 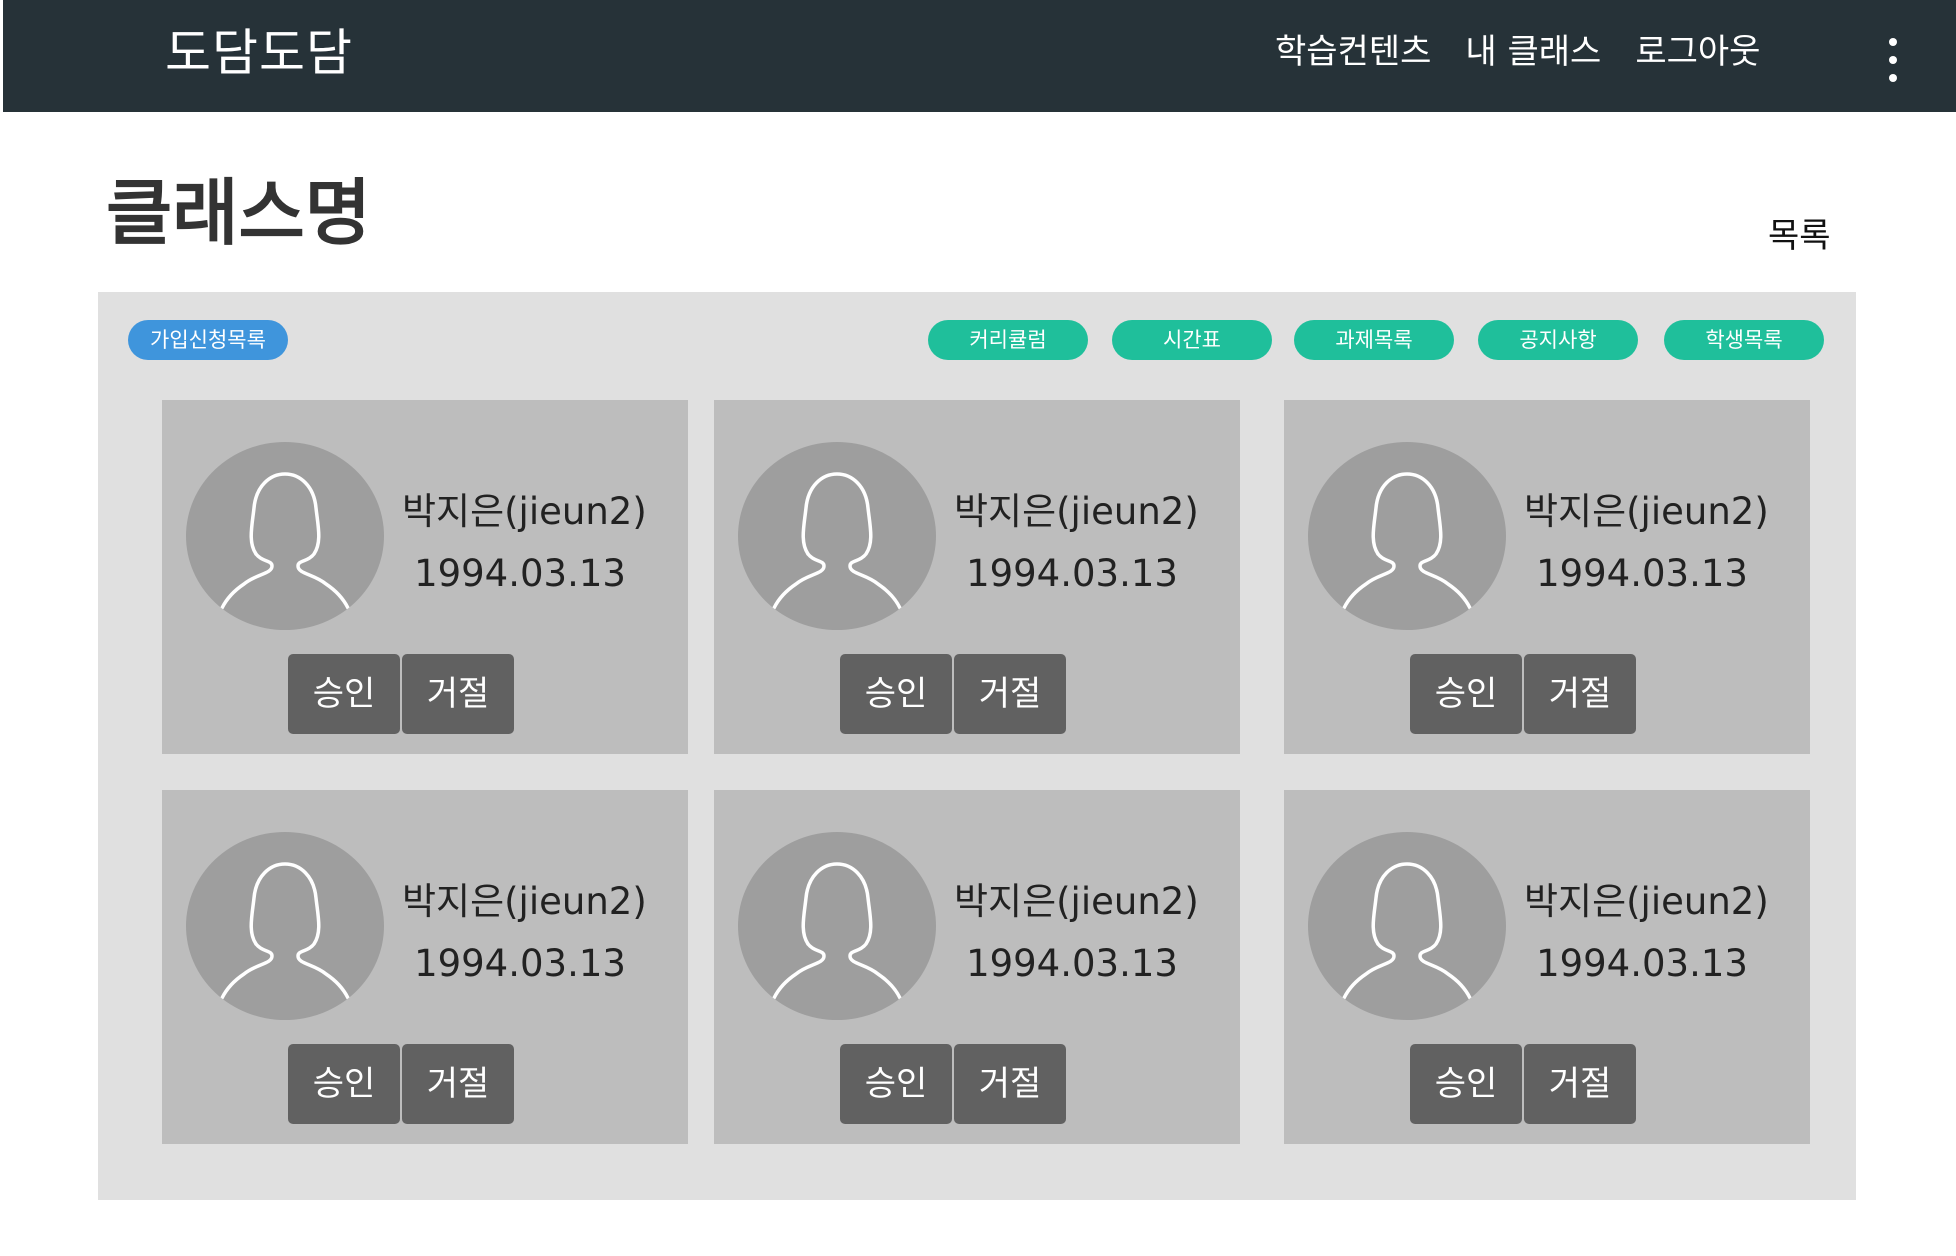 I want to click on tab-assignments: 과제목록, so click(x=1374, y=340).